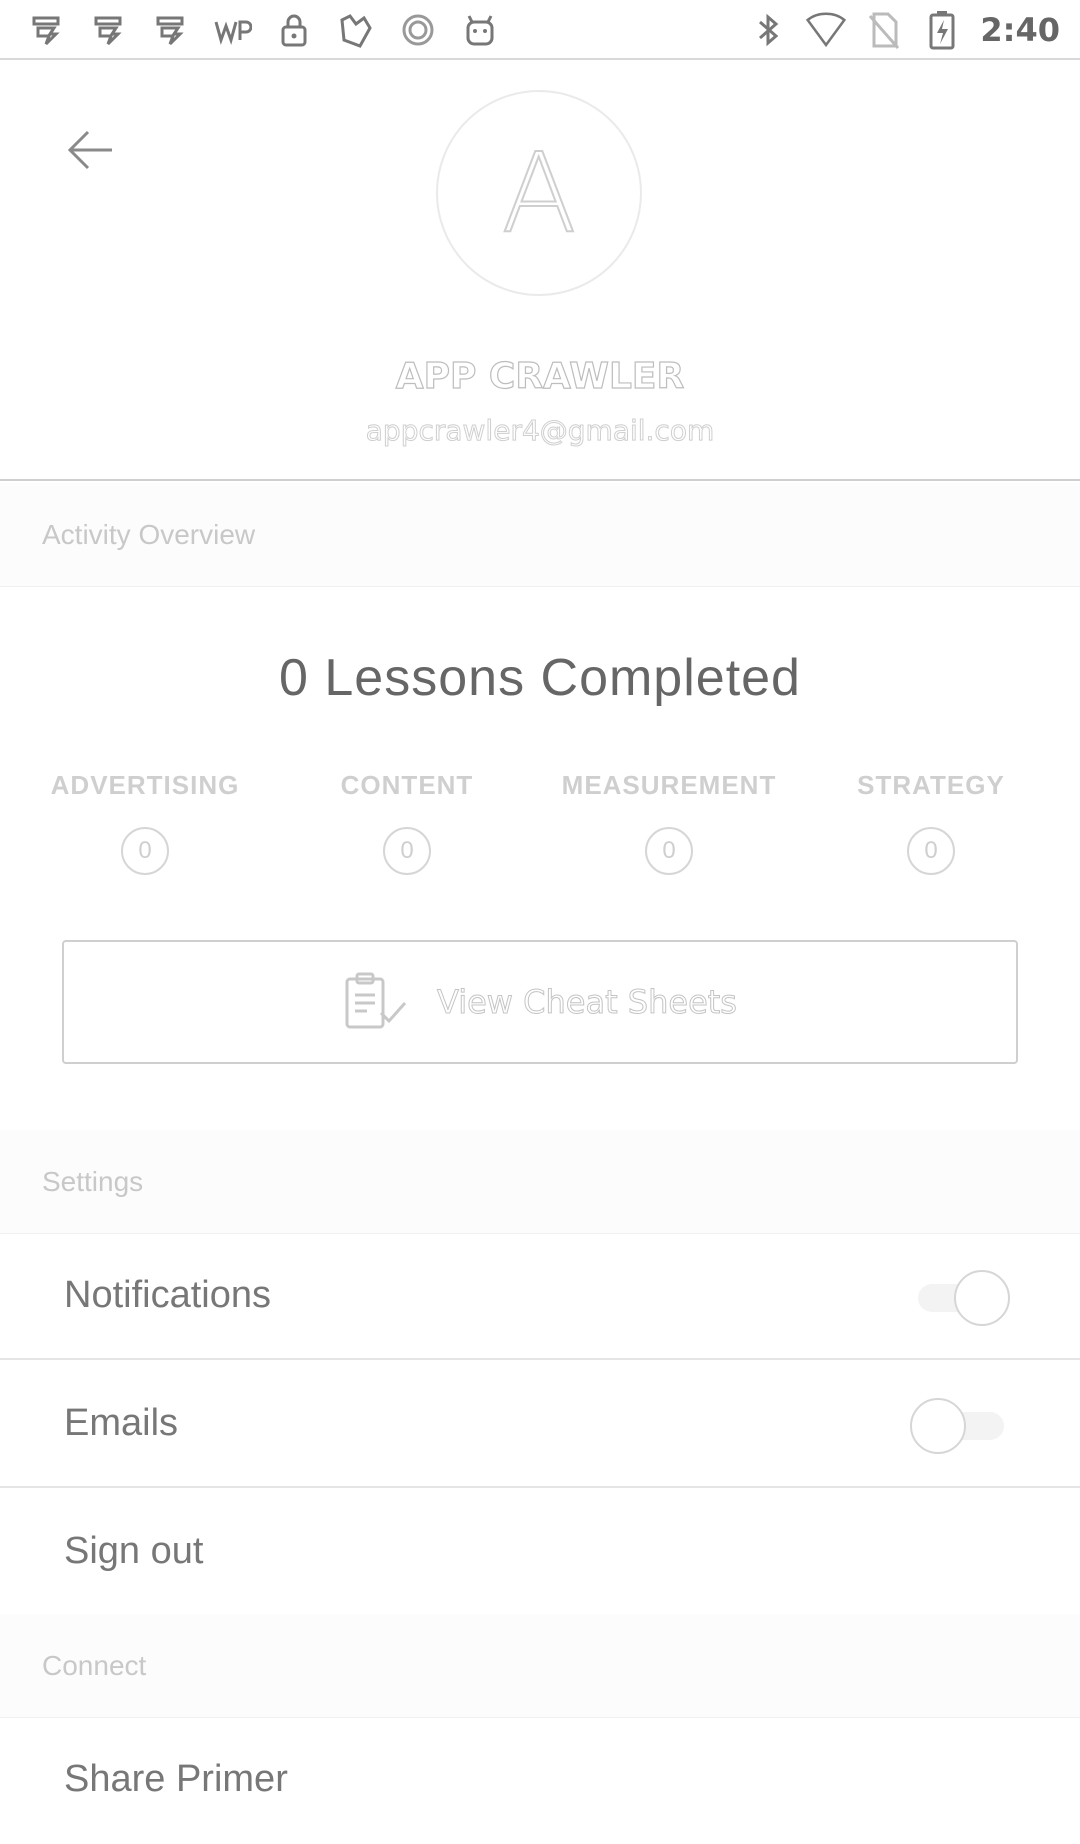  What do you see at coordinates (587, 1002) in the screenshot?
I see `view-cheat-sheets-label: View Cheat Sheets` at bounding box center [587, 1002].